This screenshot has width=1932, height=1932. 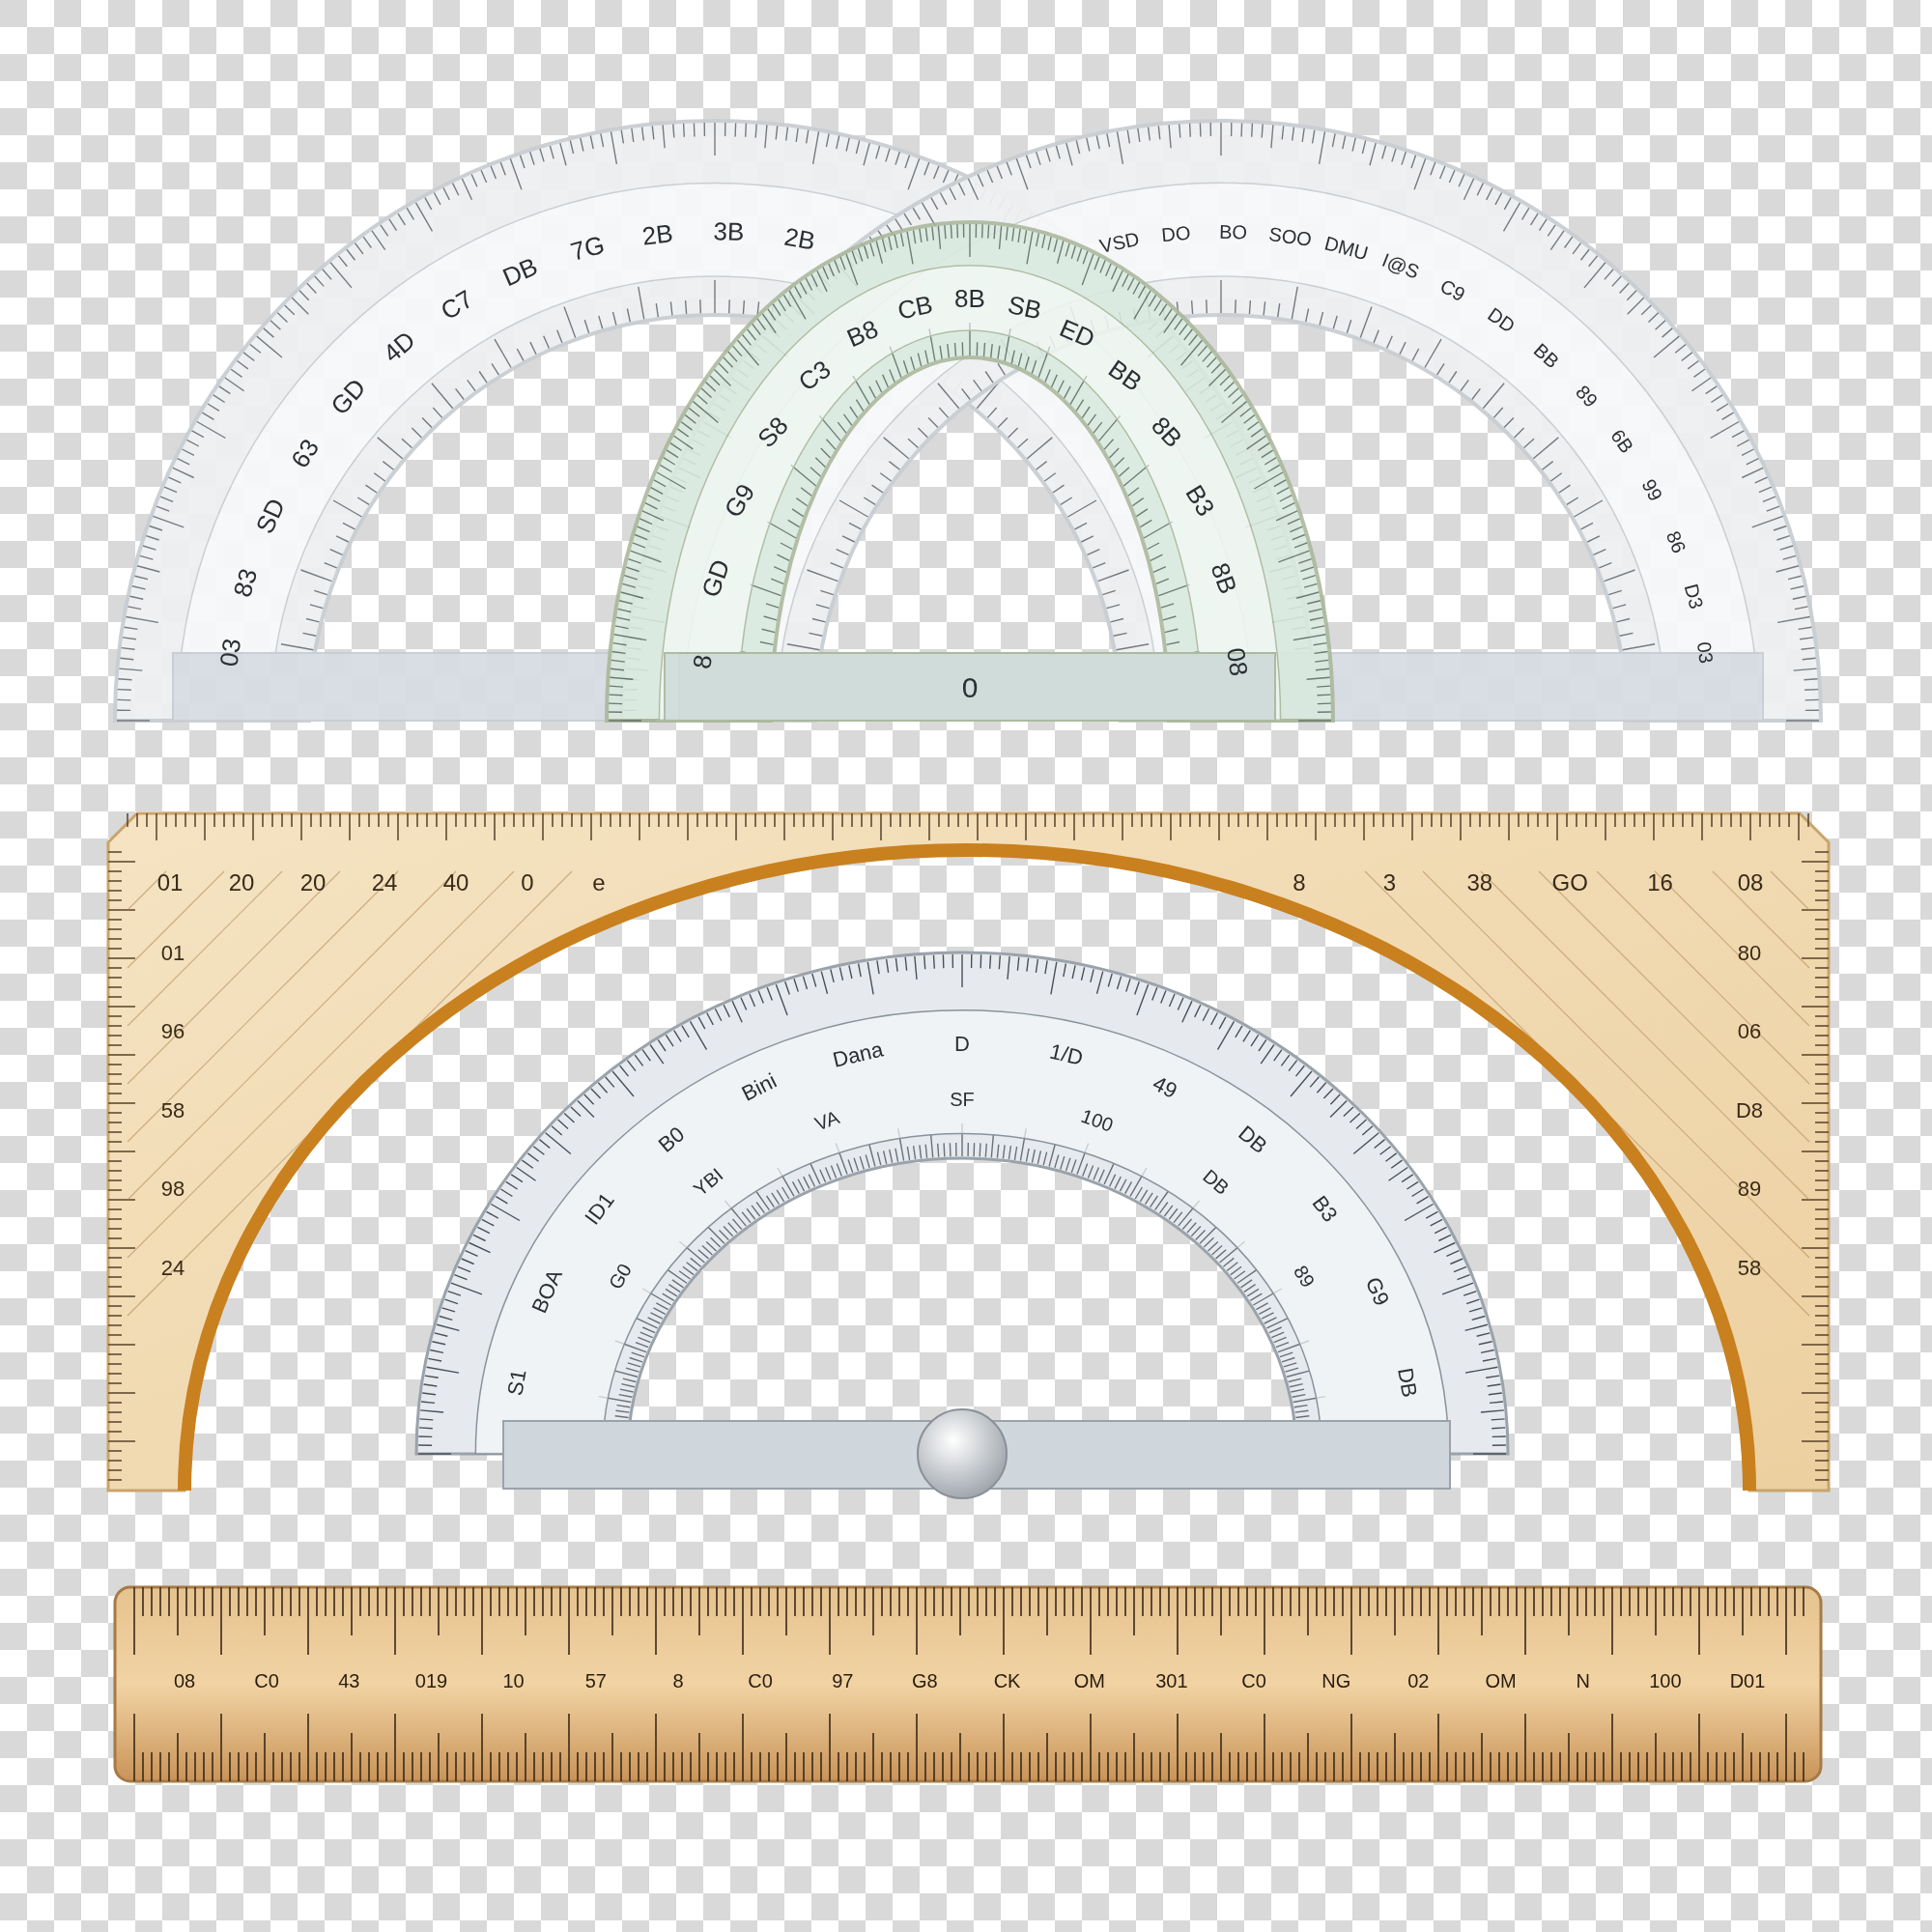 I want to click on scale-number: SB, so click(x=1024, y=307).